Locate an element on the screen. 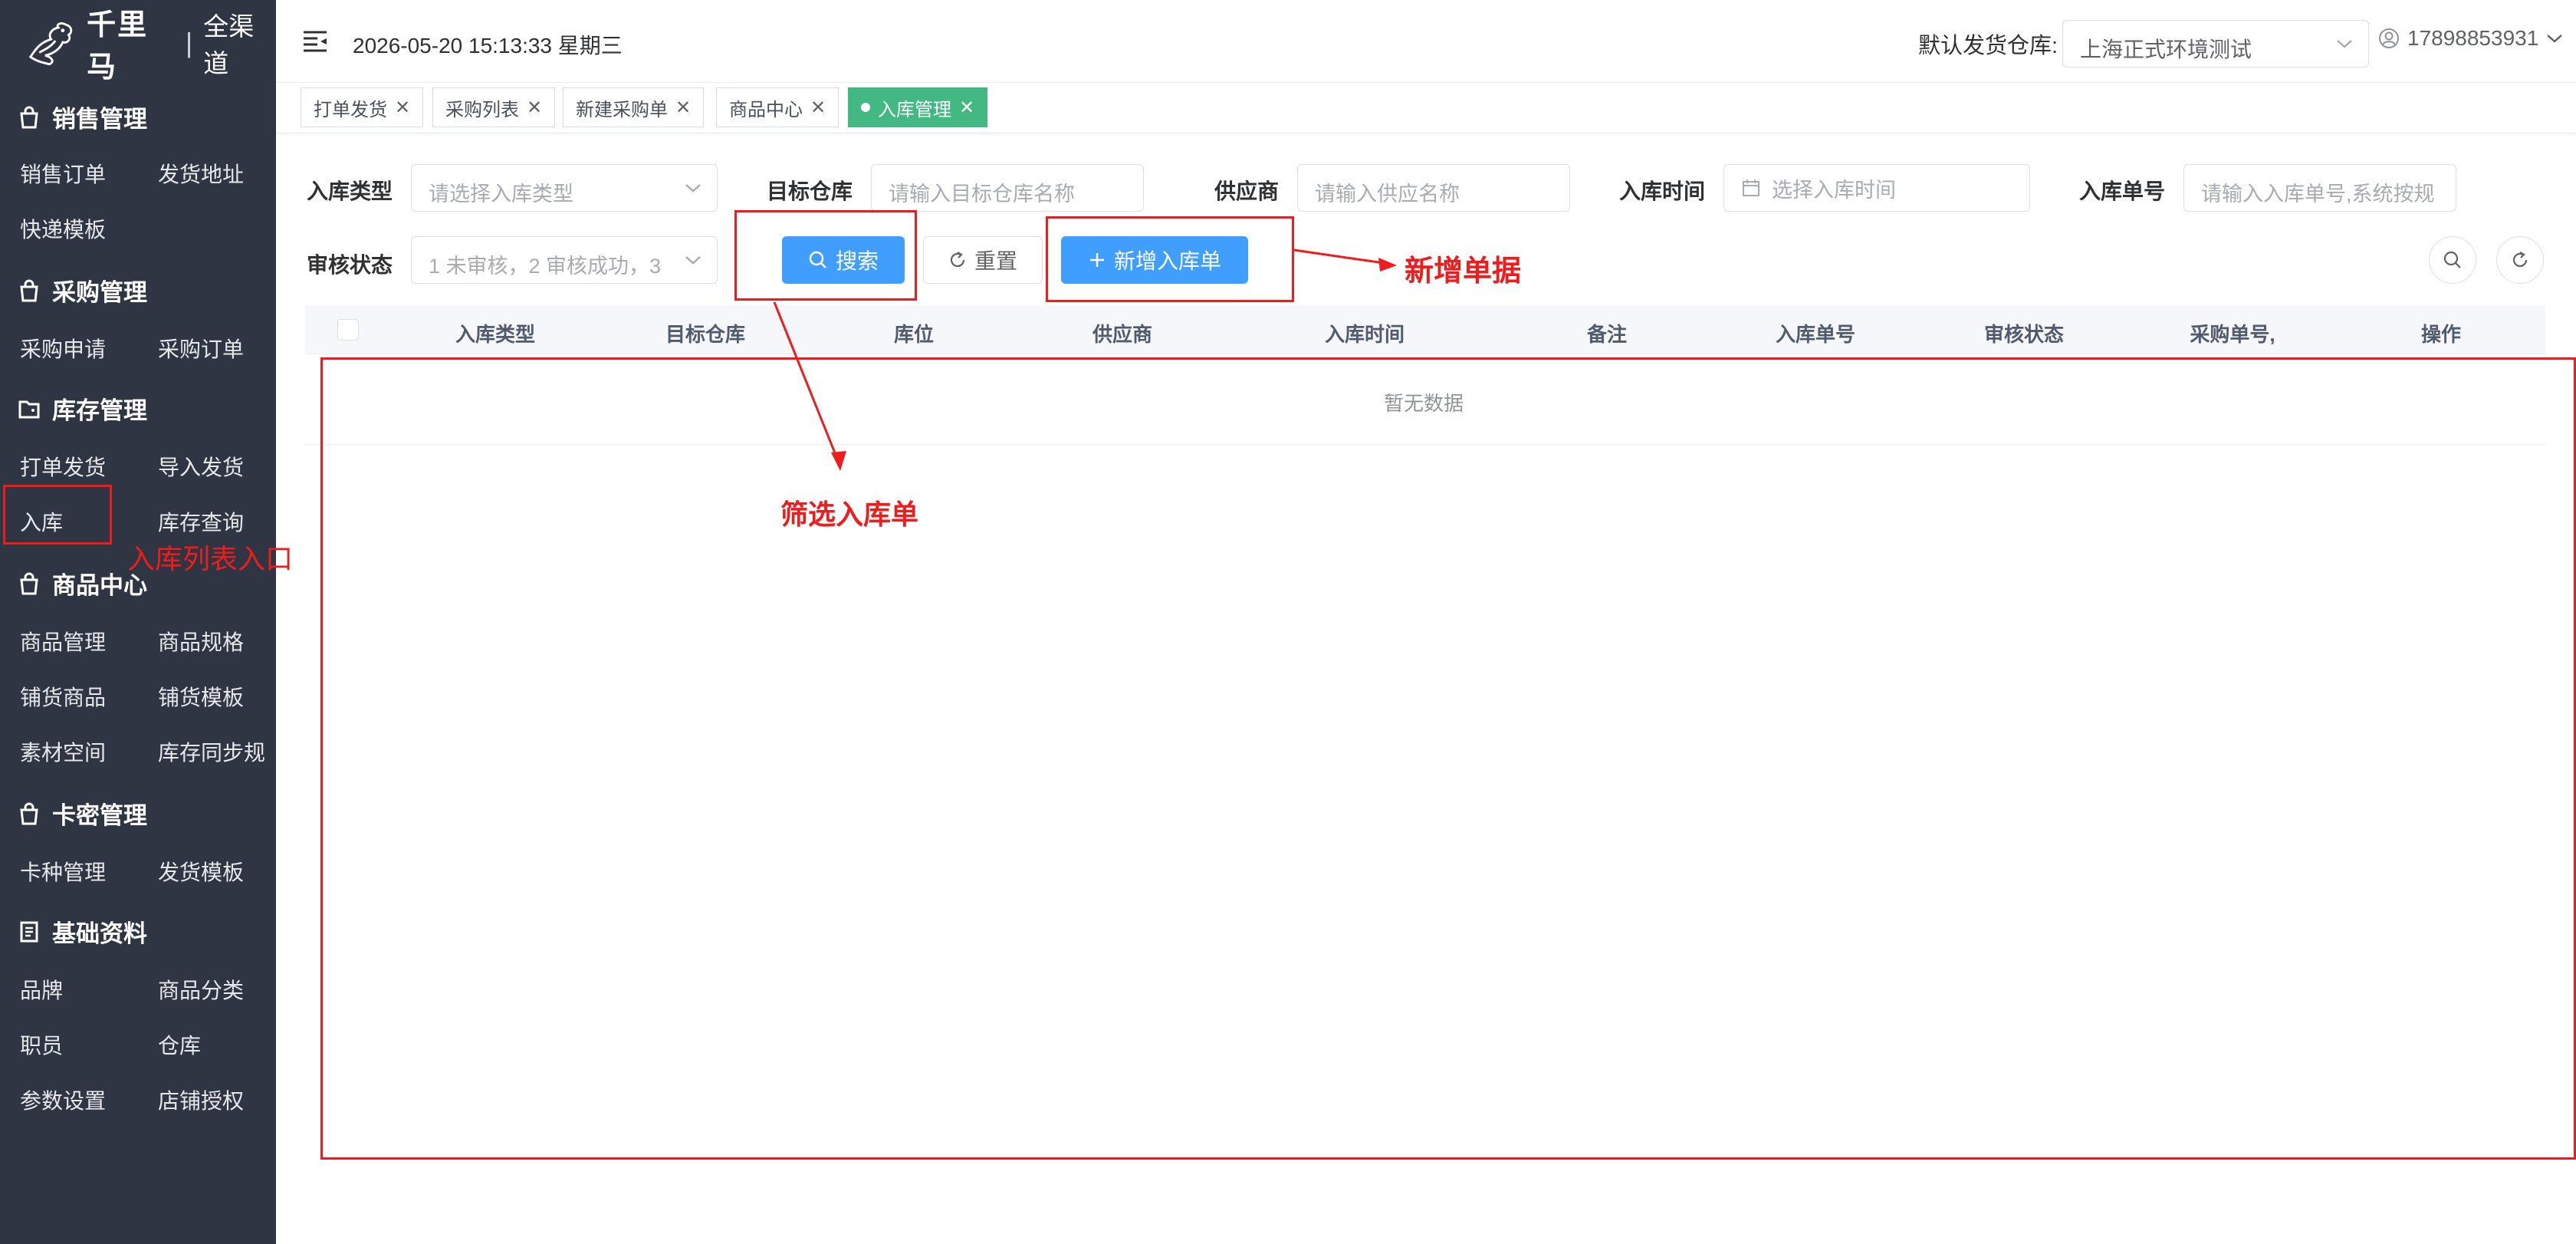 The image size is (2576, 1244). arrow-to-add-label is located at coordinates (1342, 256).